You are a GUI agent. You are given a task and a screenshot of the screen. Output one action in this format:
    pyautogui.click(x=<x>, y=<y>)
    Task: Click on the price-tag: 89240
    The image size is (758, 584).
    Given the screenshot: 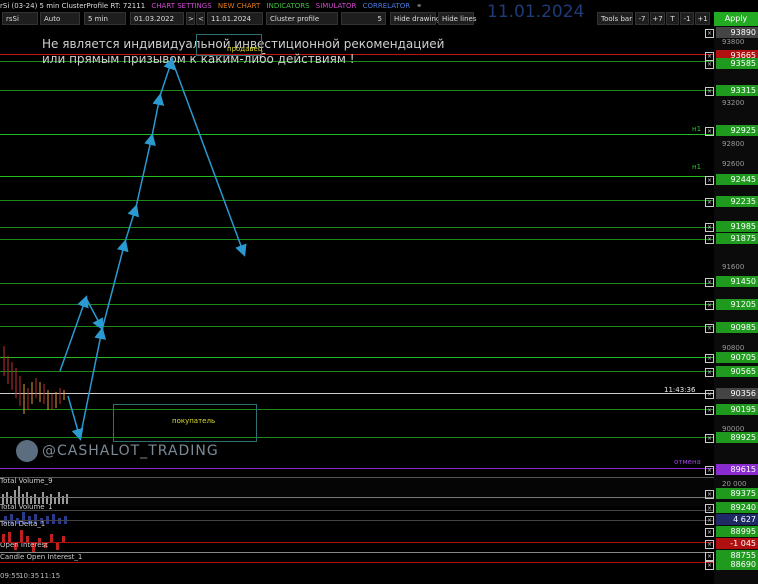 What is the action you would take?
    pyautogui.click(x=737, y=507)
    